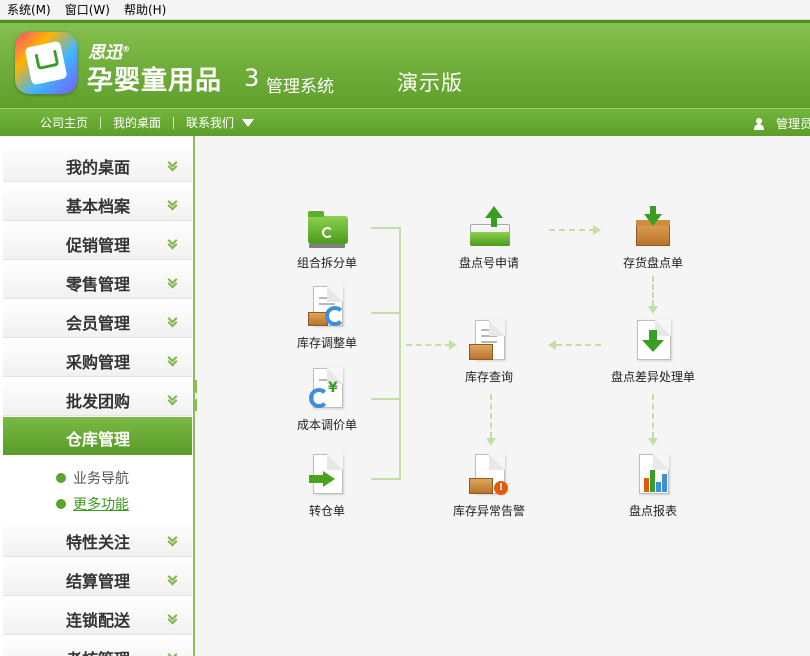 This screenshot has height=656, width=810. Describe the element at coordinates (489, 228) in the screenshot. I see `folder-upload-icon` at that location.